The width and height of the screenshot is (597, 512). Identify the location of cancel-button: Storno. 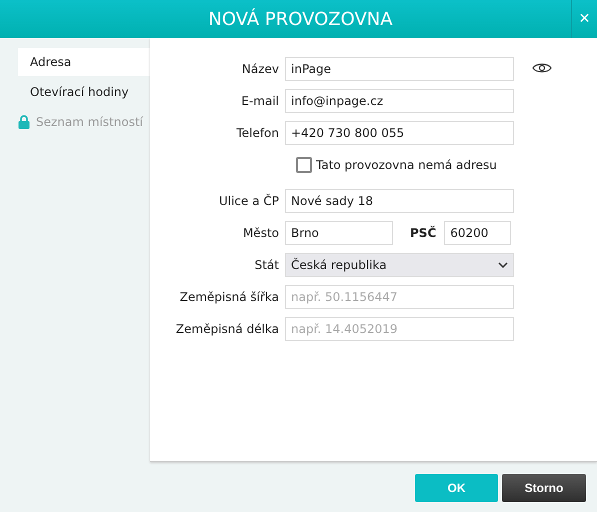
(544, 488).